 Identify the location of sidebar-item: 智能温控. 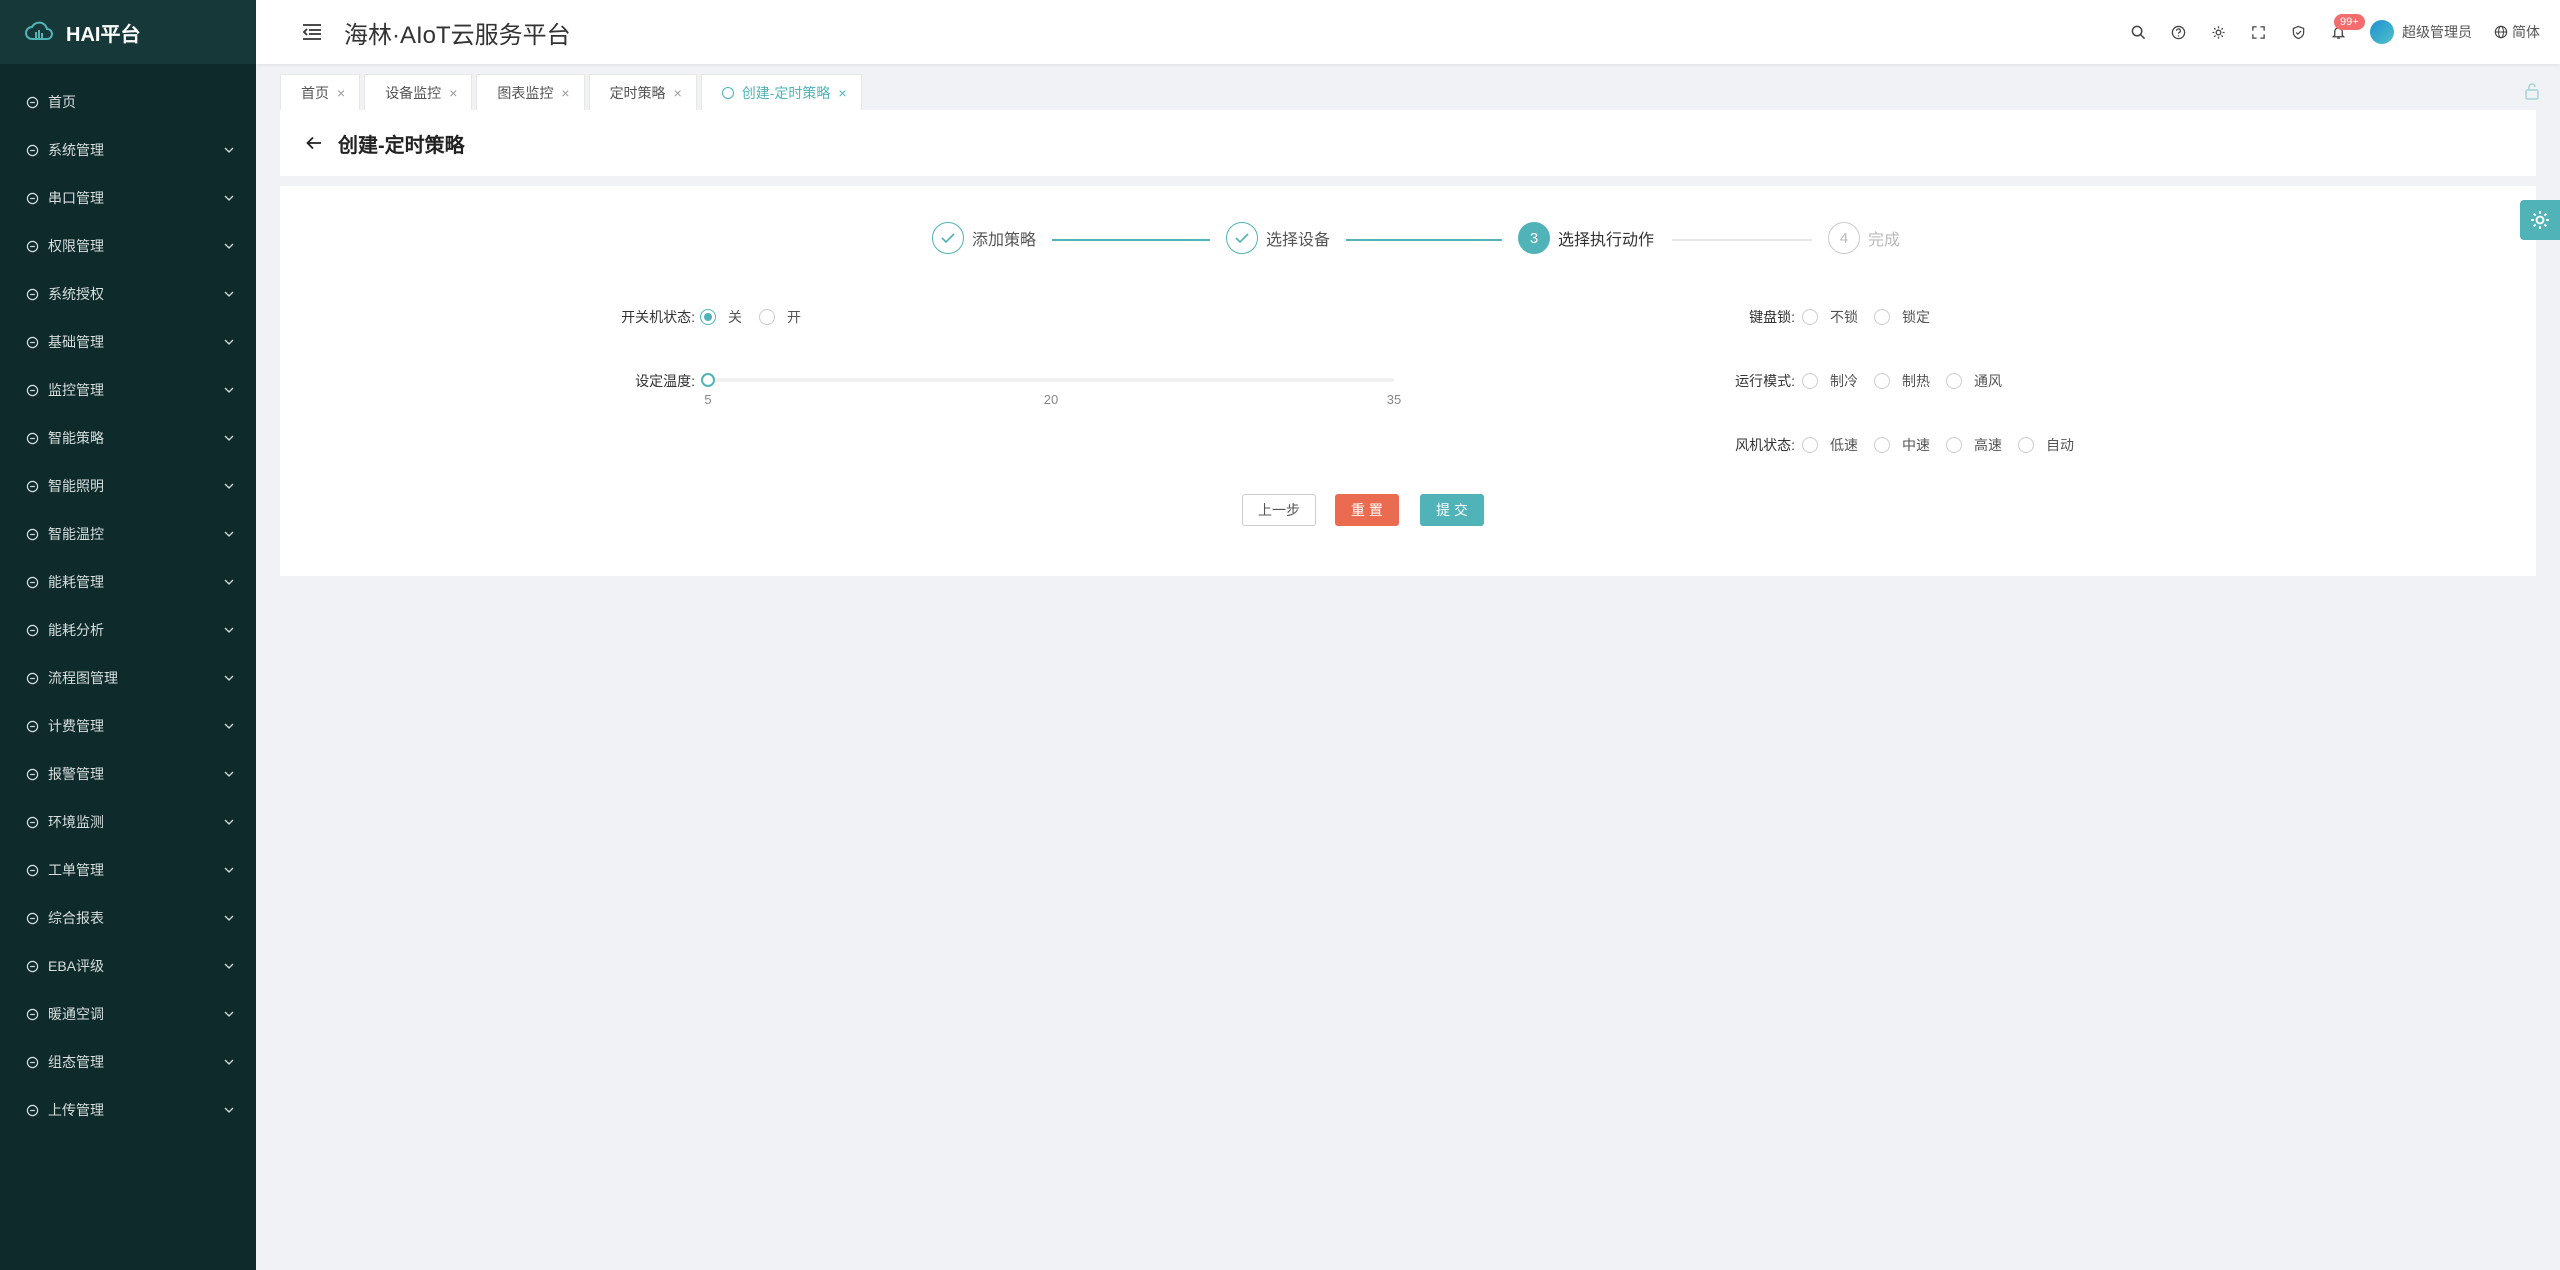
(128, 534).